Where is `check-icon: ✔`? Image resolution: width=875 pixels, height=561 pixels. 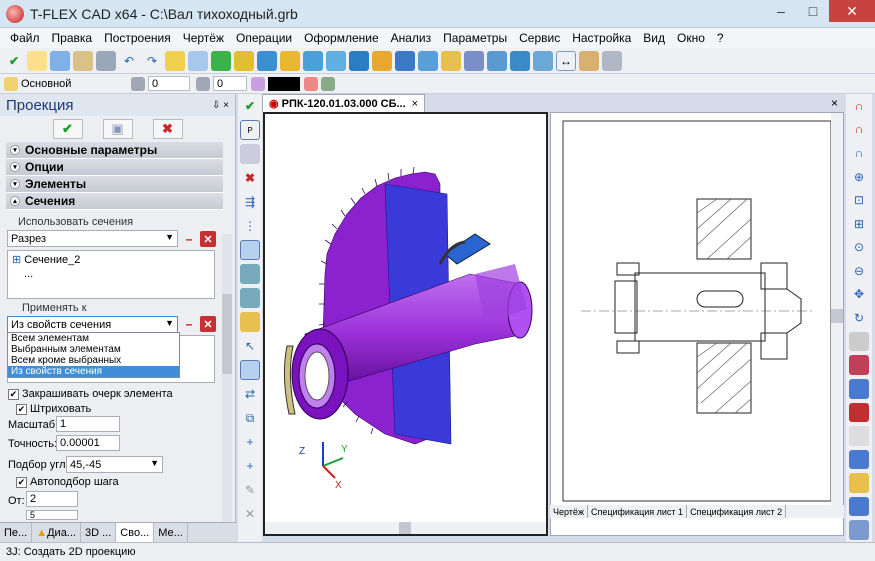
check-icon: ✔ is located at coordinates (14, 61).